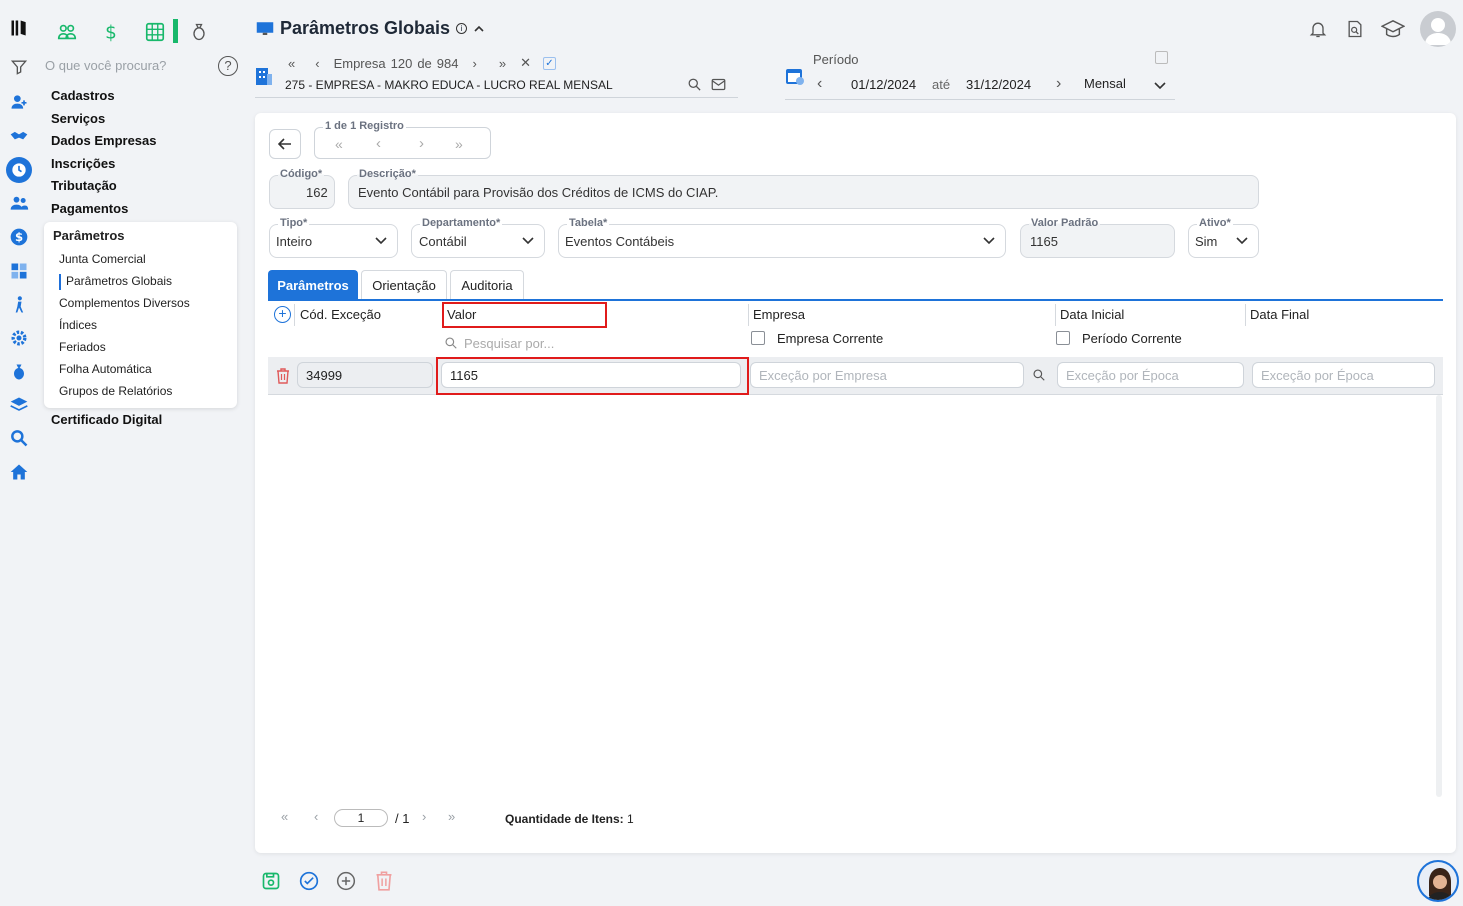  Describe the element at coordinates (199, 32) in the screenshot. I see `money-bag-module-icon` at that location.